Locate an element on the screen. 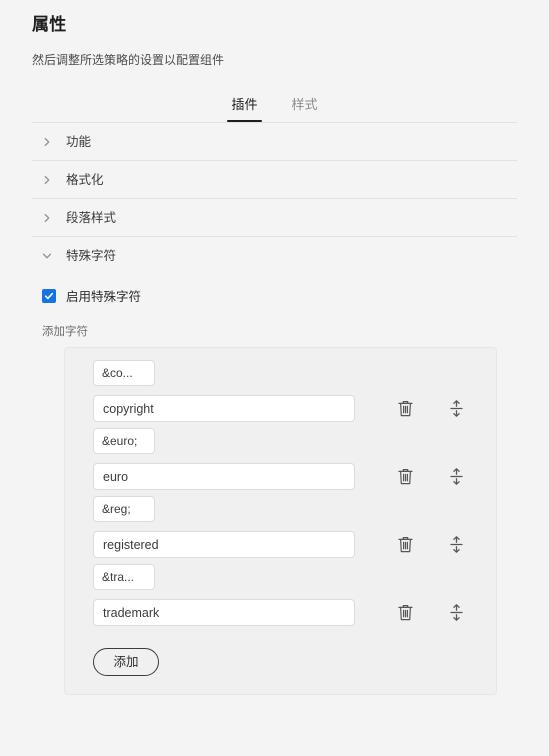 The image size is (549, 756). accordion-header-special-characters: 特殊字符 is located at coordinates (274, 255).